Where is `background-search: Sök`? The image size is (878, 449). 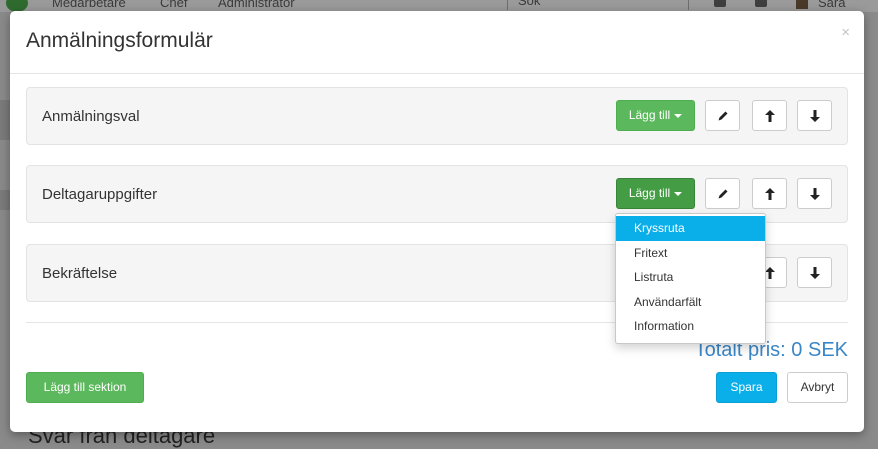 background-search: Sök is located at coordinates (598, 5).